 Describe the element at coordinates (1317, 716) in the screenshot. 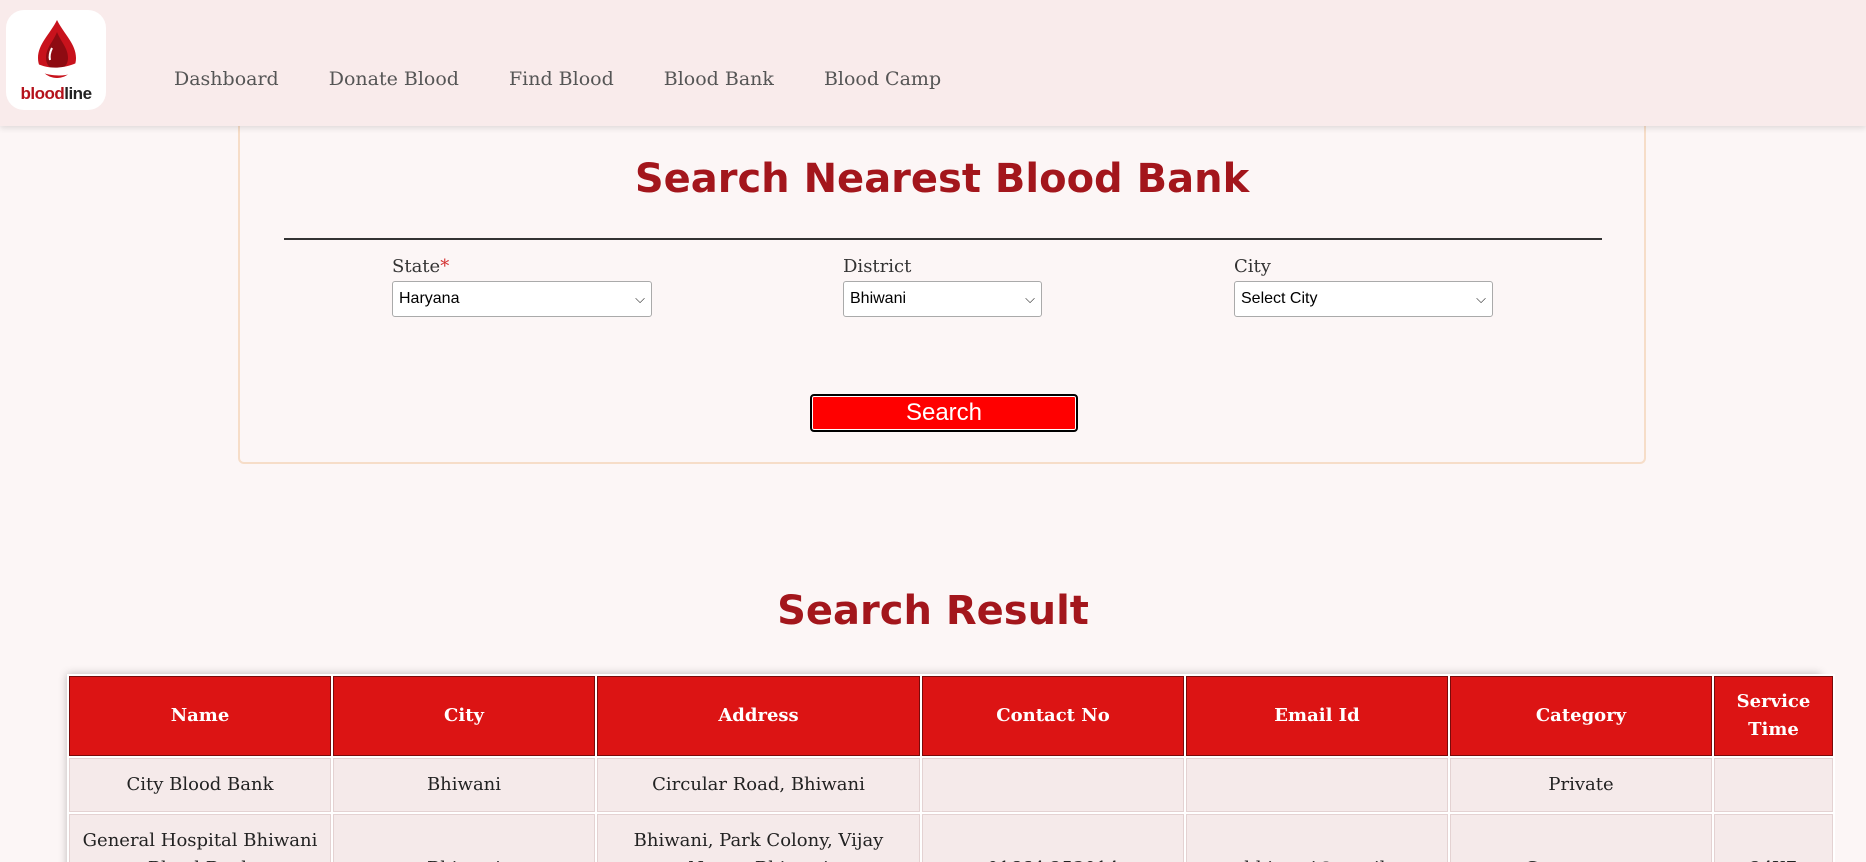

I see `col-header-email: Email Id` at that location.